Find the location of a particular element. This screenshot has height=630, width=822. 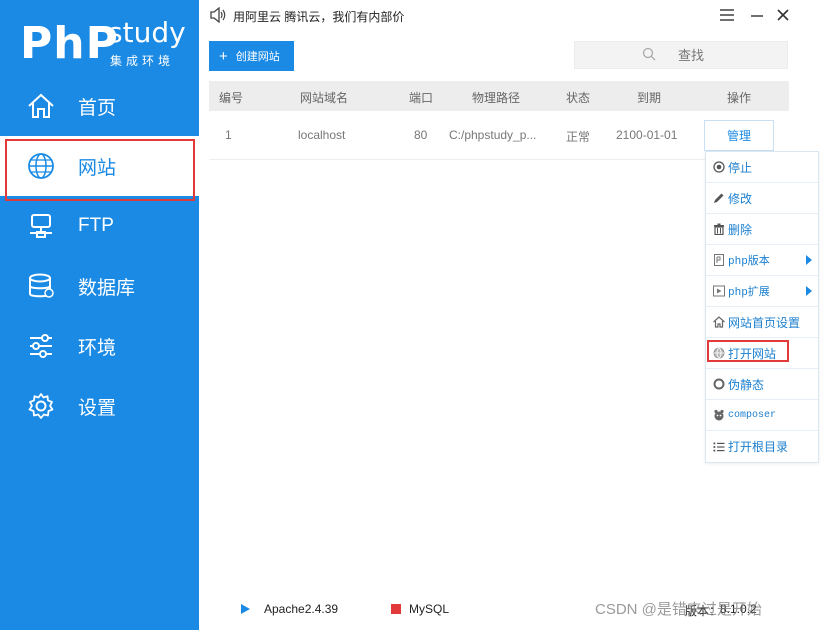

sidebar-item-label: FTP is located at coordinates (96, 225).